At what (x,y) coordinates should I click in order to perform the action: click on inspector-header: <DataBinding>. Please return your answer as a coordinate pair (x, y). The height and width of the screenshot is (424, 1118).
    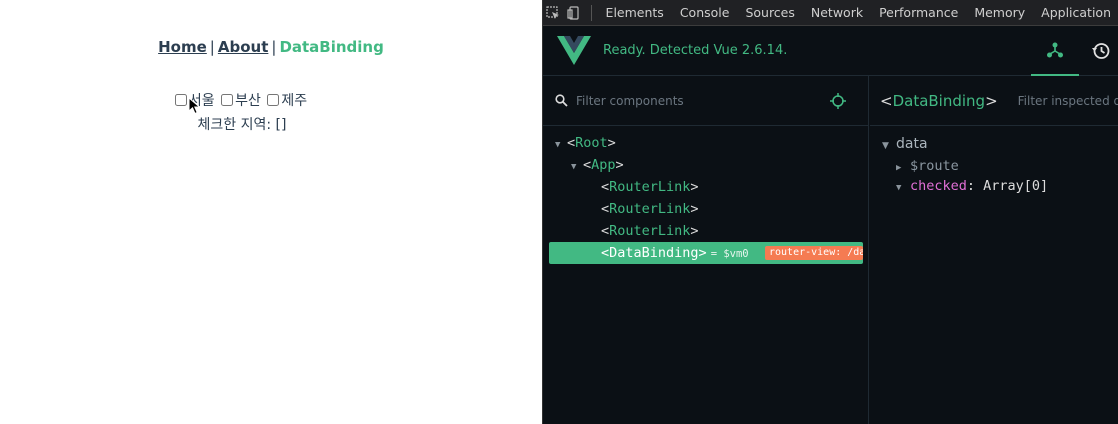
    Looking at the image, I should click on (994, 101).